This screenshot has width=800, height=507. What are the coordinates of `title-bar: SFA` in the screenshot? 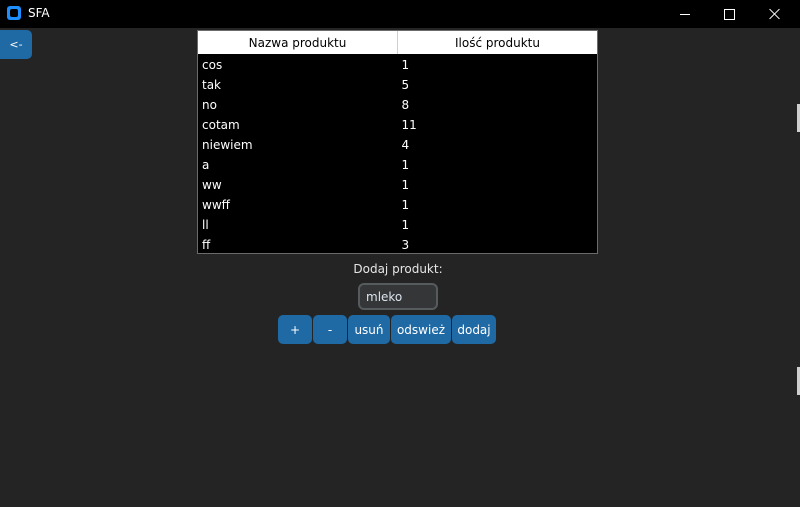 It's located at (400, 14).